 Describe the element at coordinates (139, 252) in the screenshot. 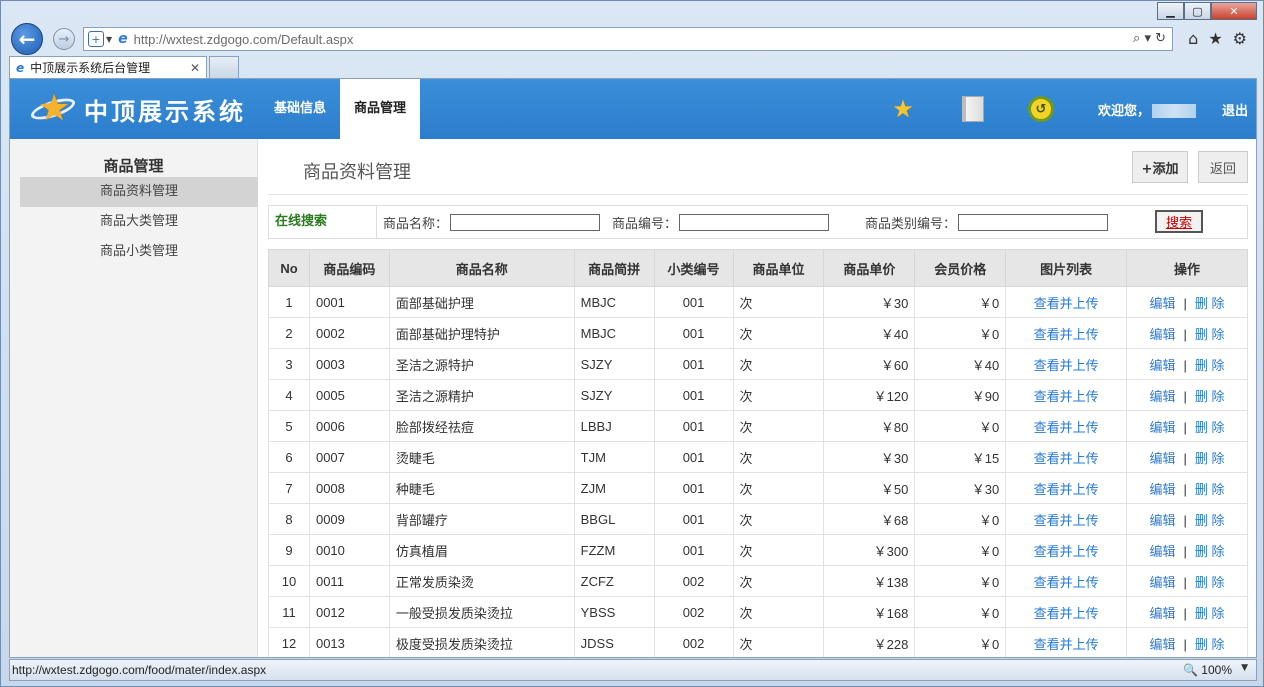

I see `sidebar-item-minor-category: 商品小类管理` at that location.